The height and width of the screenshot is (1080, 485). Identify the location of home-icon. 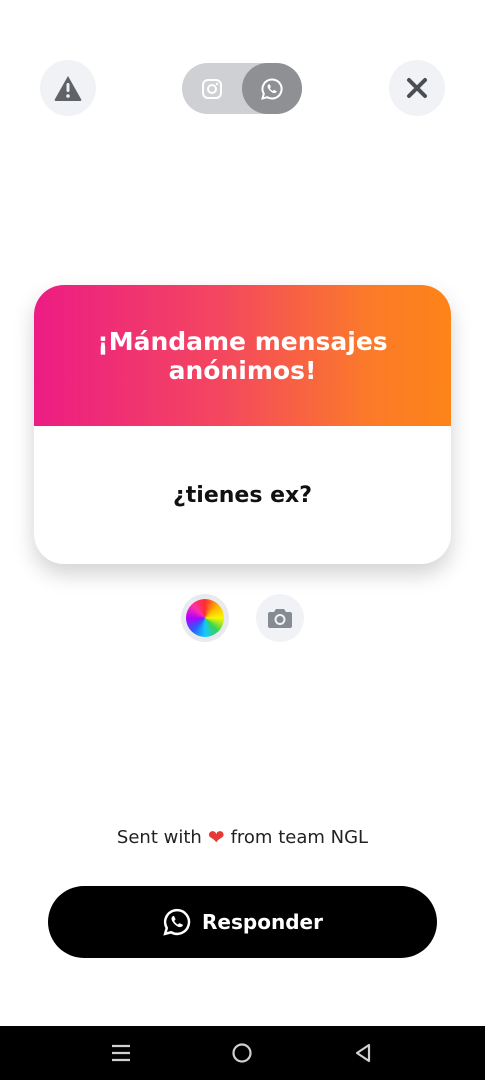
(242, 1053).